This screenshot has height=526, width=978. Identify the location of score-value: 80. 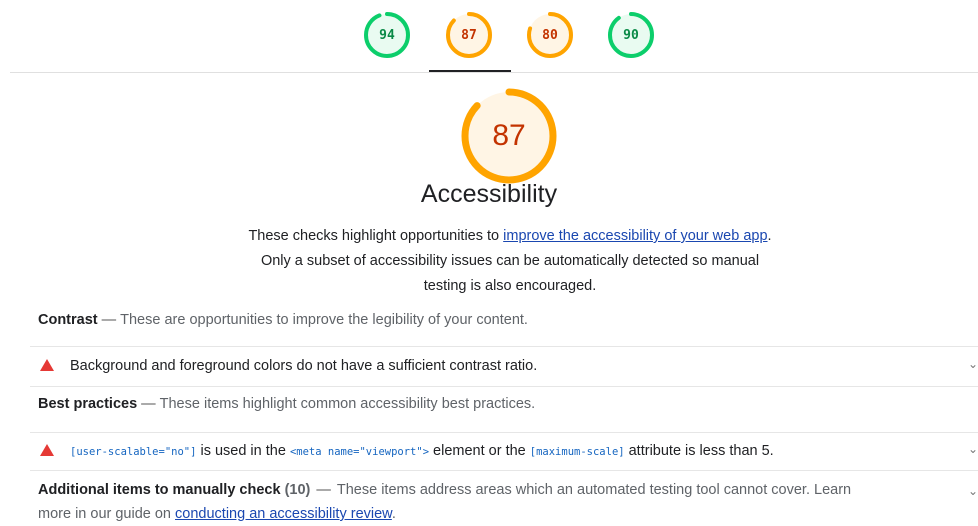
(550, 35).